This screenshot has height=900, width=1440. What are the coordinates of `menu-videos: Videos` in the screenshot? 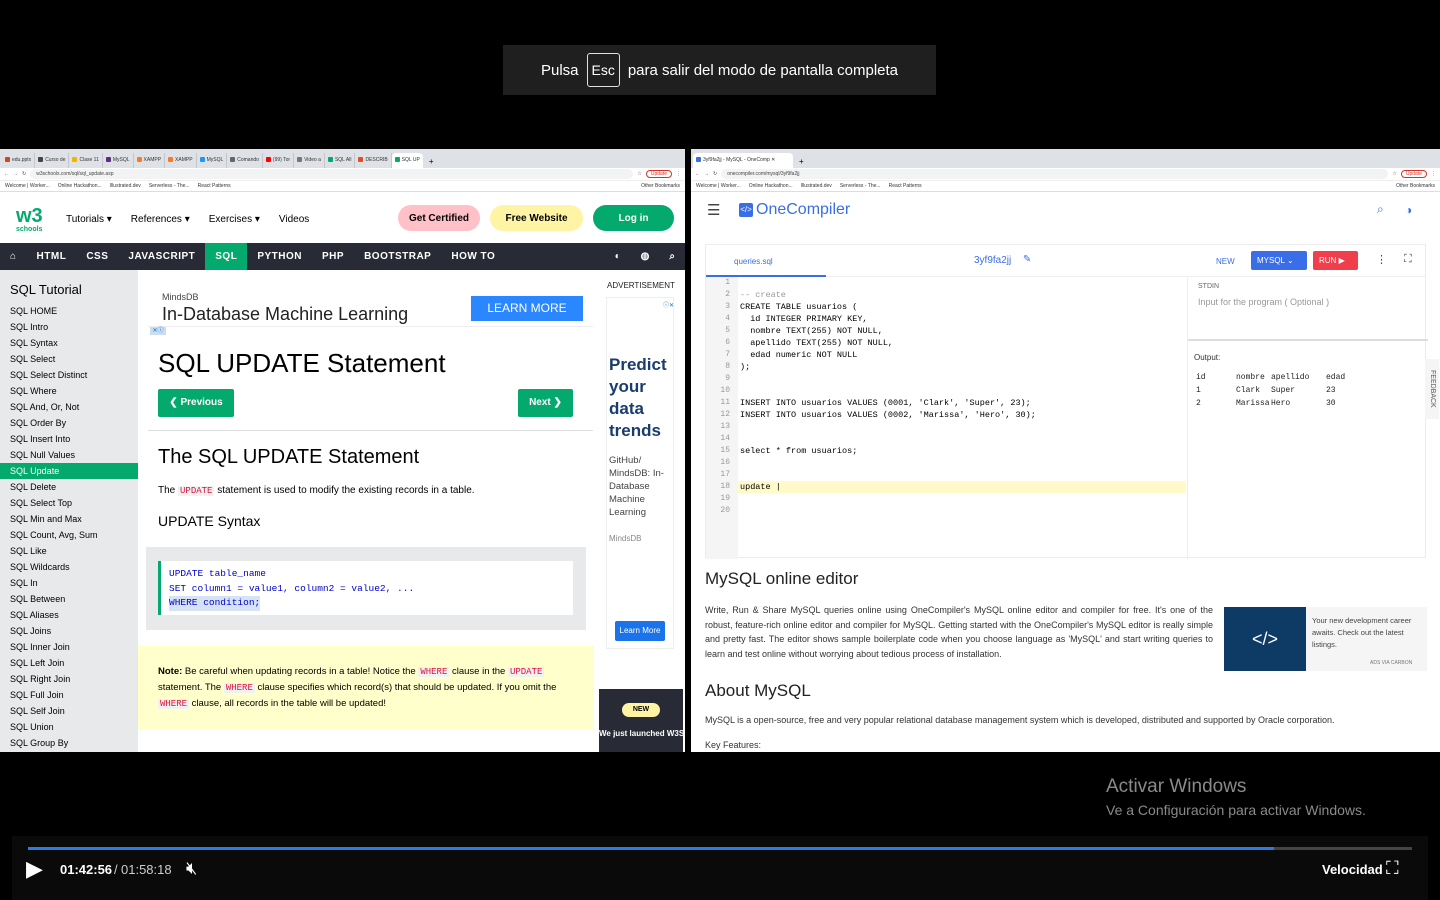 It's located at (294, 219).